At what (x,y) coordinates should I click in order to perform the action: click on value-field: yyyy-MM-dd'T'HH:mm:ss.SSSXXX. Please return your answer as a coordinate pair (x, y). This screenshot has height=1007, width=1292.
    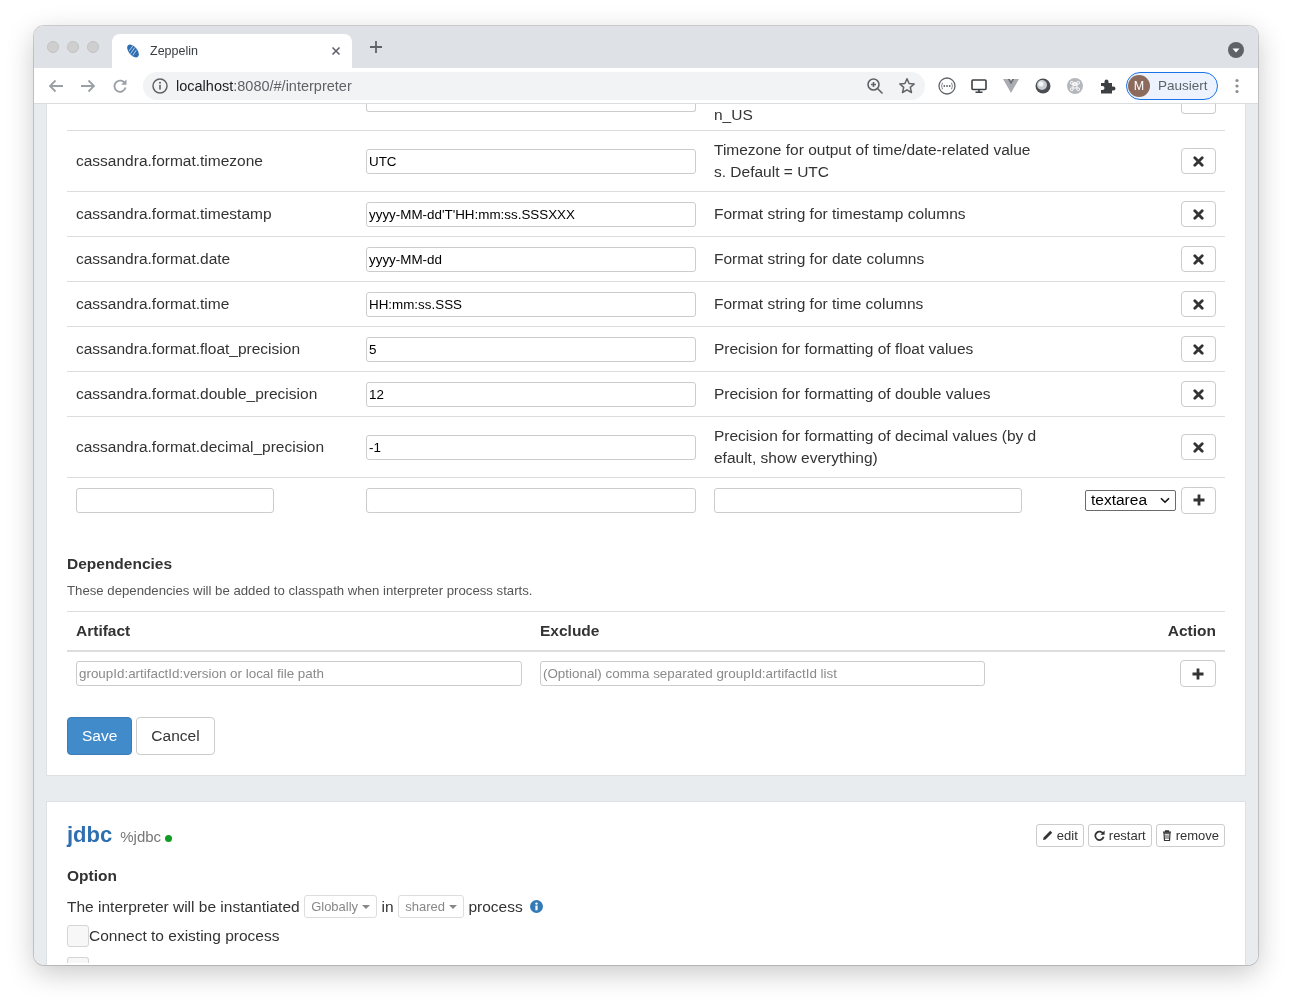
    Looking at the image, I should click on (531, 214).